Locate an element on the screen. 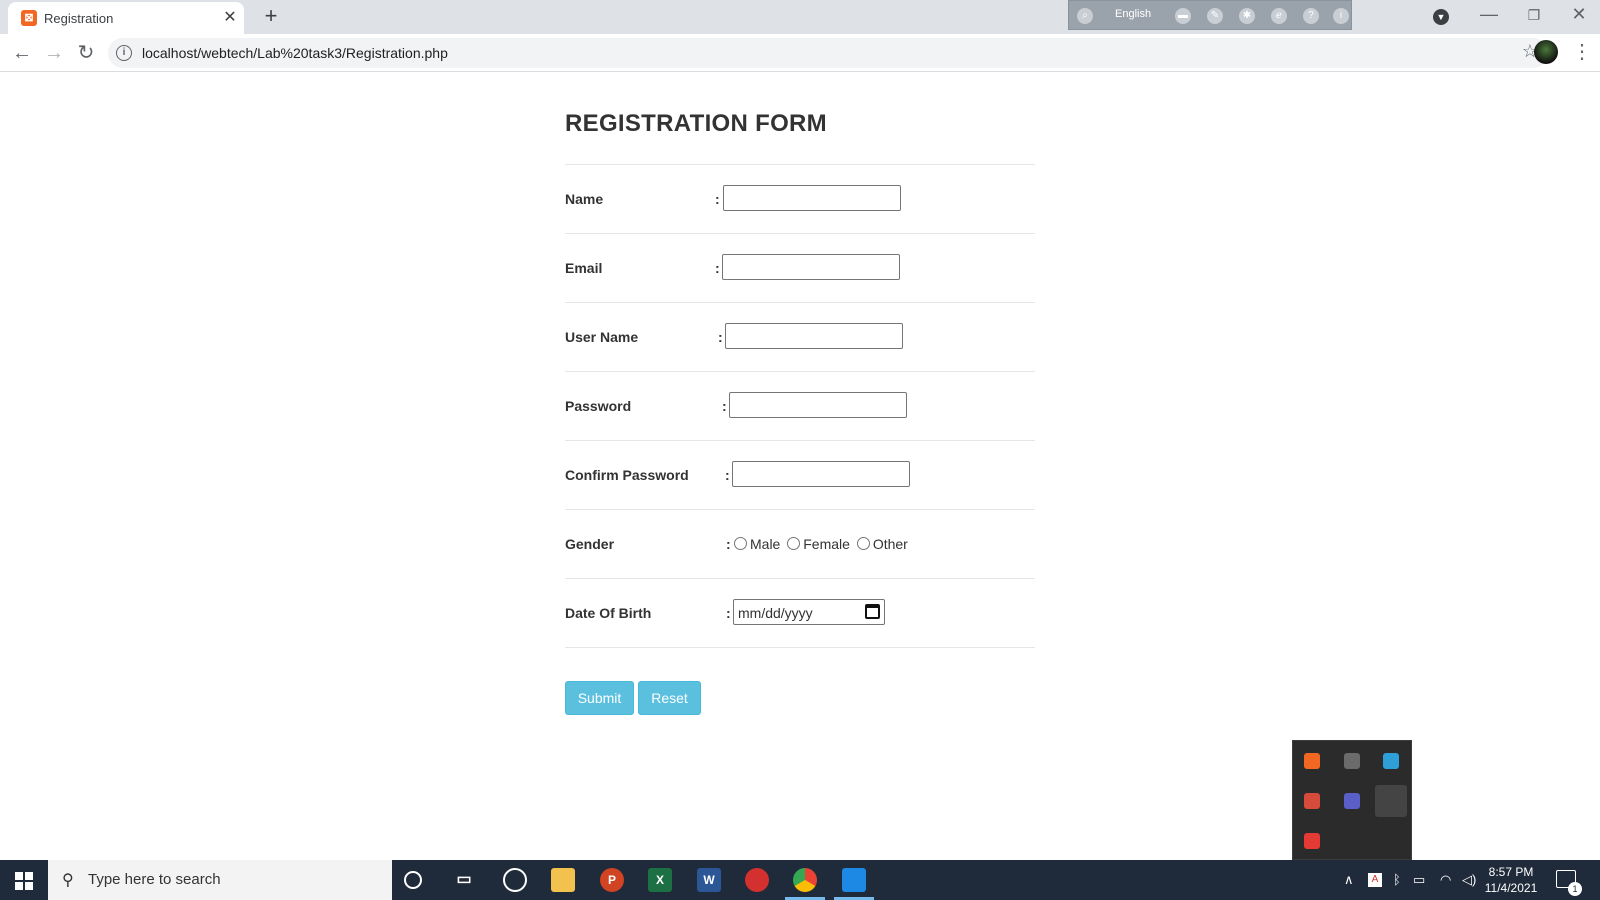 This screenshot has height=900, width=1600. browser-menu-icon: ⋮ is located at coordinates (1582, 52).